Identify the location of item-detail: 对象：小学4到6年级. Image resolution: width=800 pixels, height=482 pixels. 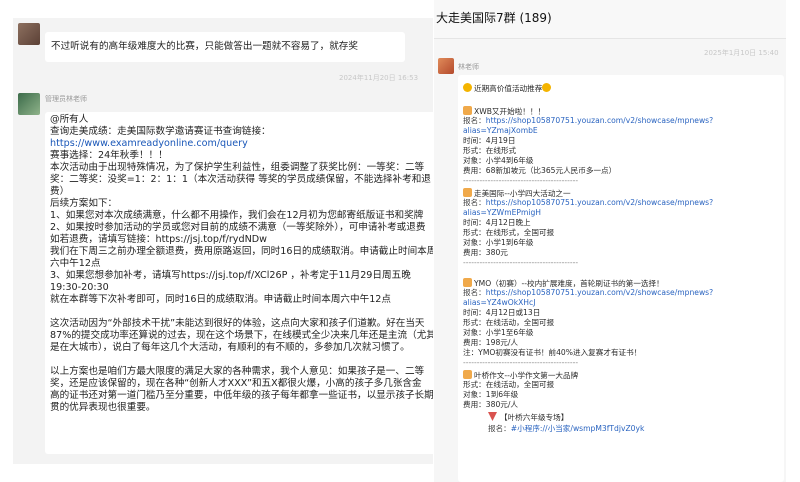
(498, 160).